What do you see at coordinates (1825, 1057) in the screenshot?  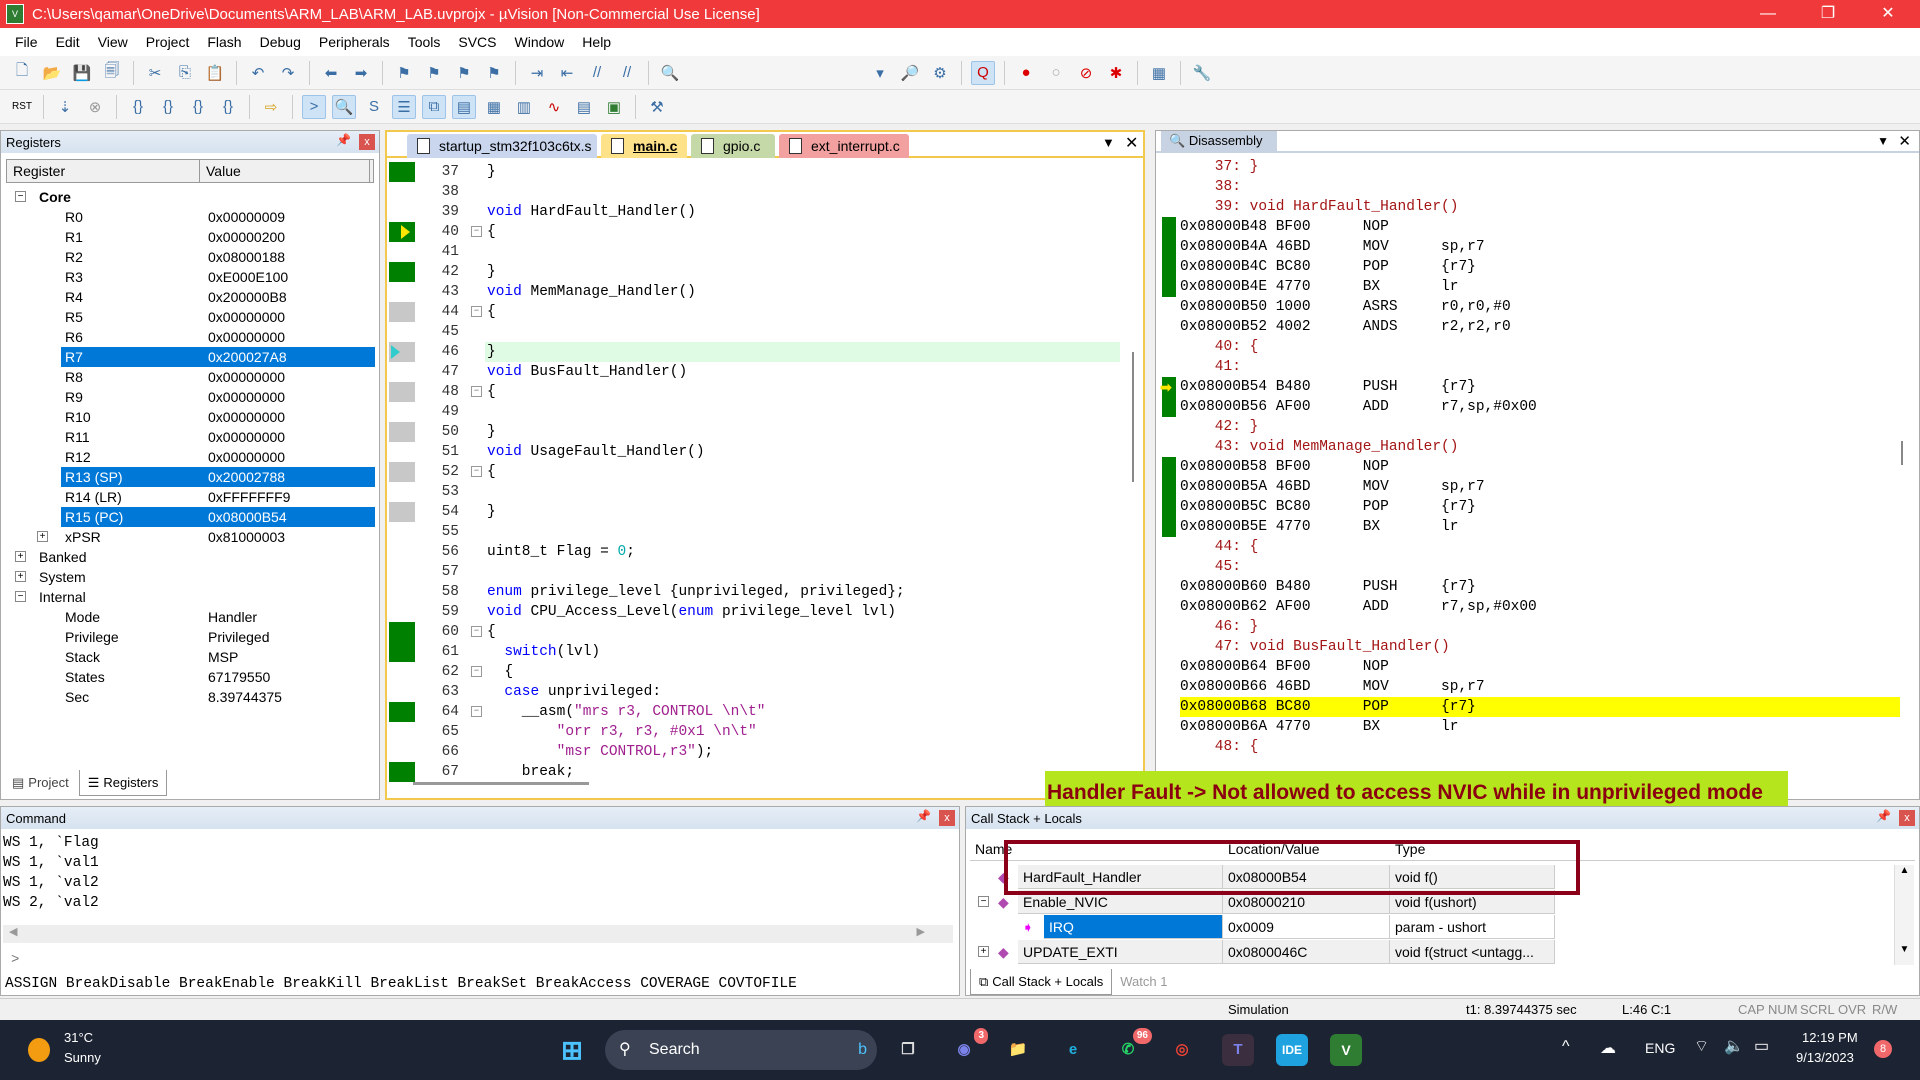 I see `clock-date: 9/13/2023` at bounding box center [1825, 1057].